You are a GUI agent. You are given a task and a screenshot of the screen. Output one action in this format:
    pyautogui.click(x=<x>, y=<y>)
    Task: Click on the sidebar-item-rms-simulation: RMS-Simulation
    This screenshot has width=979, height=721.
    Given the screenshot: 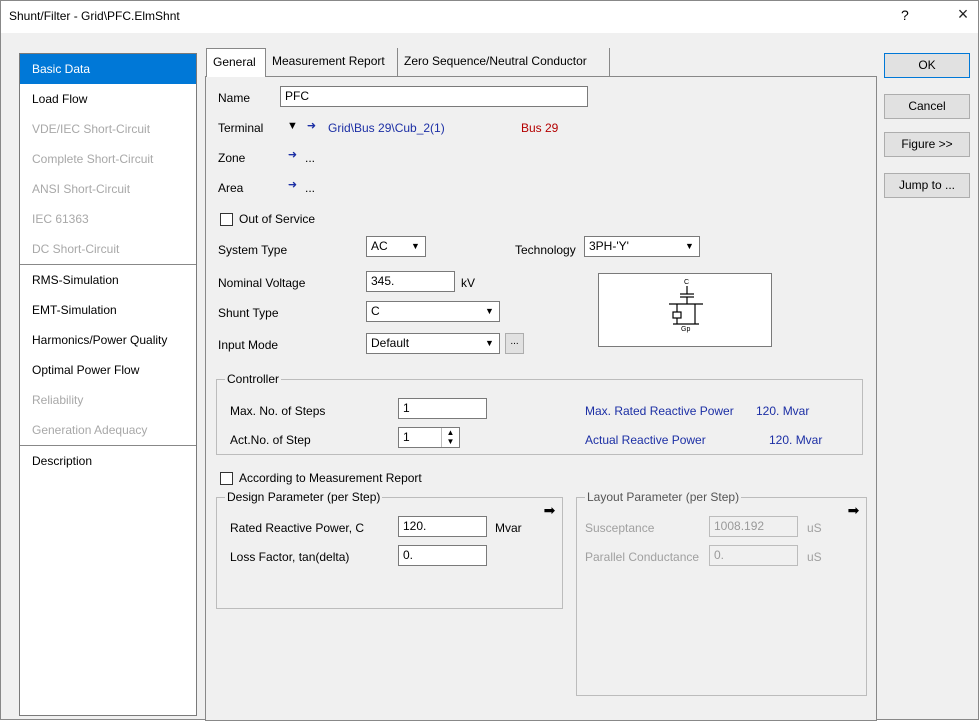 What is the action you would take?
    pyautogui.click(x=108, y=280)
    